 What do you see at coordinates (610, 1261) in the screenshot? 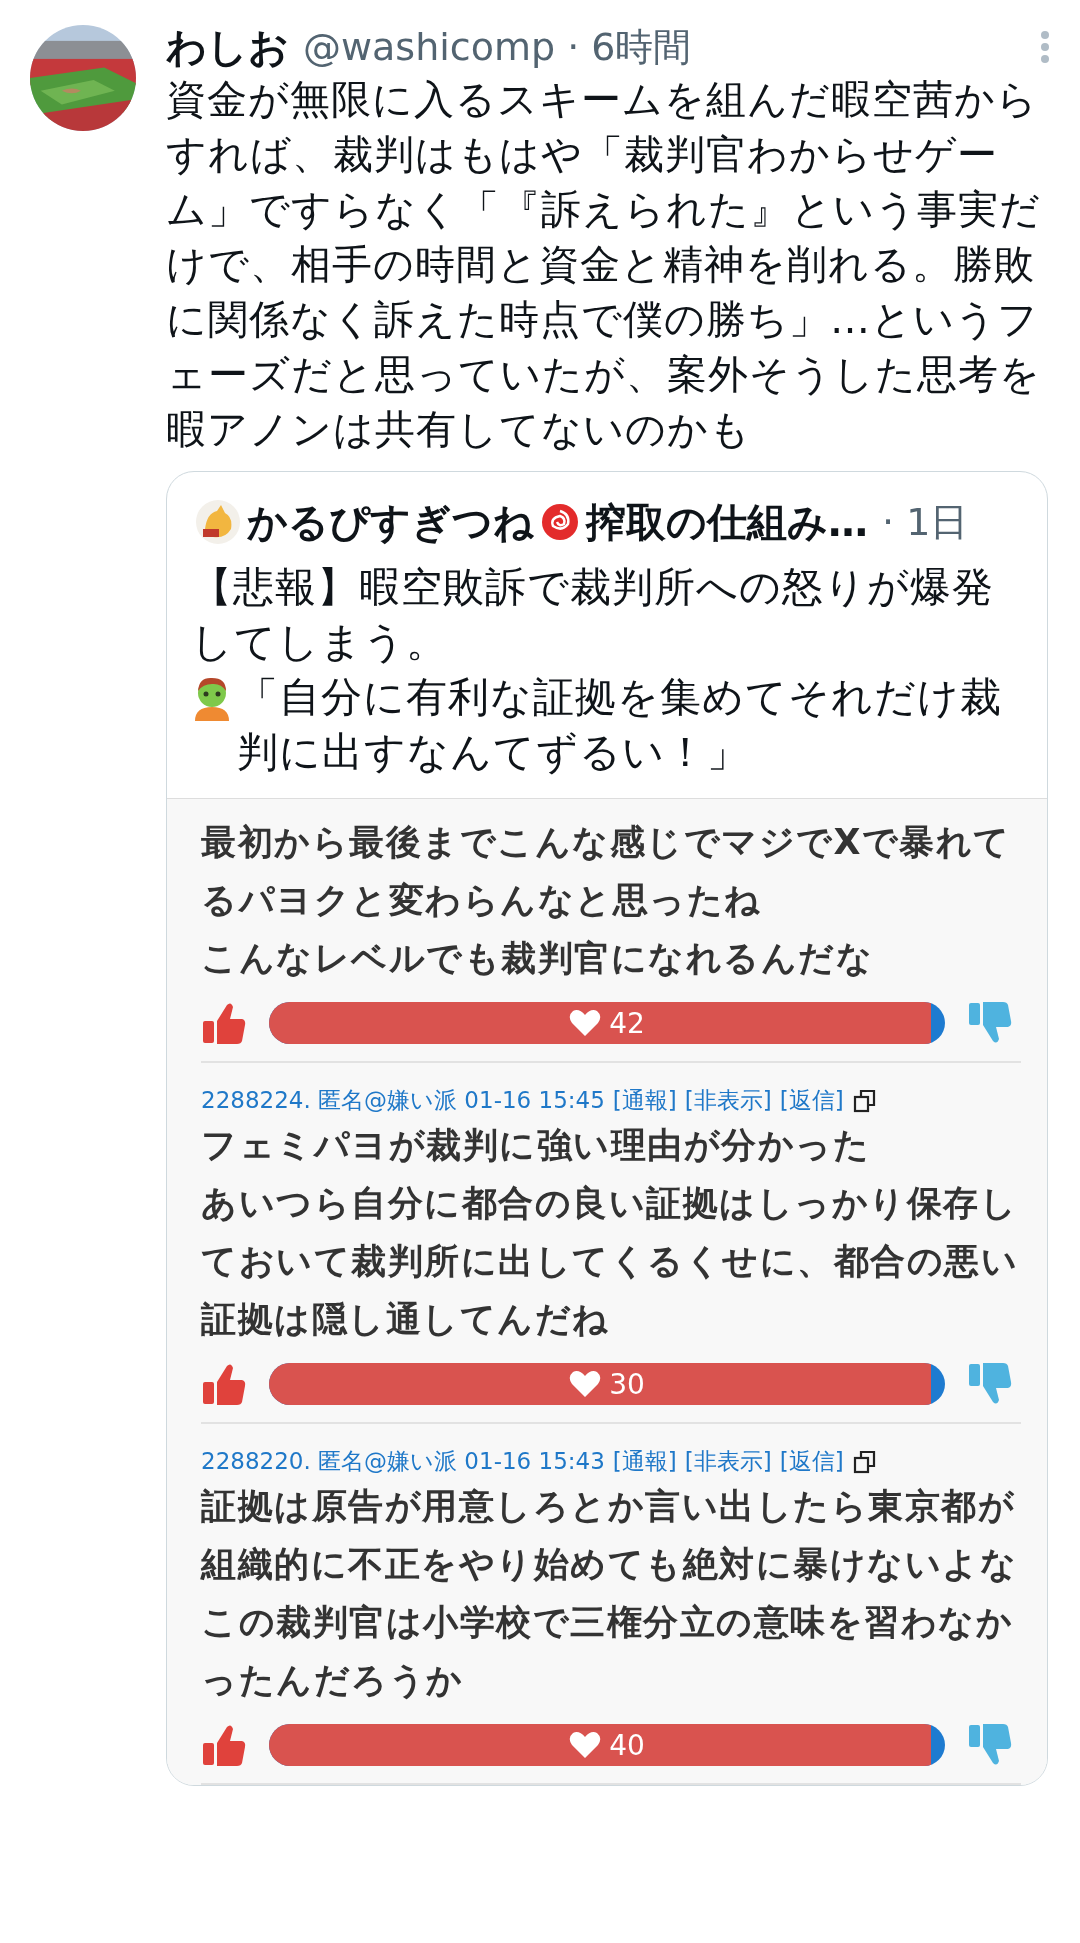
I see `comment-text: あいつら自分に都合の良い証拠はしっかり保存しておいて裁判所に出してくるくせに、都合の悪い証拠は隠し通してんだね` at bounding box center [610, 1261].